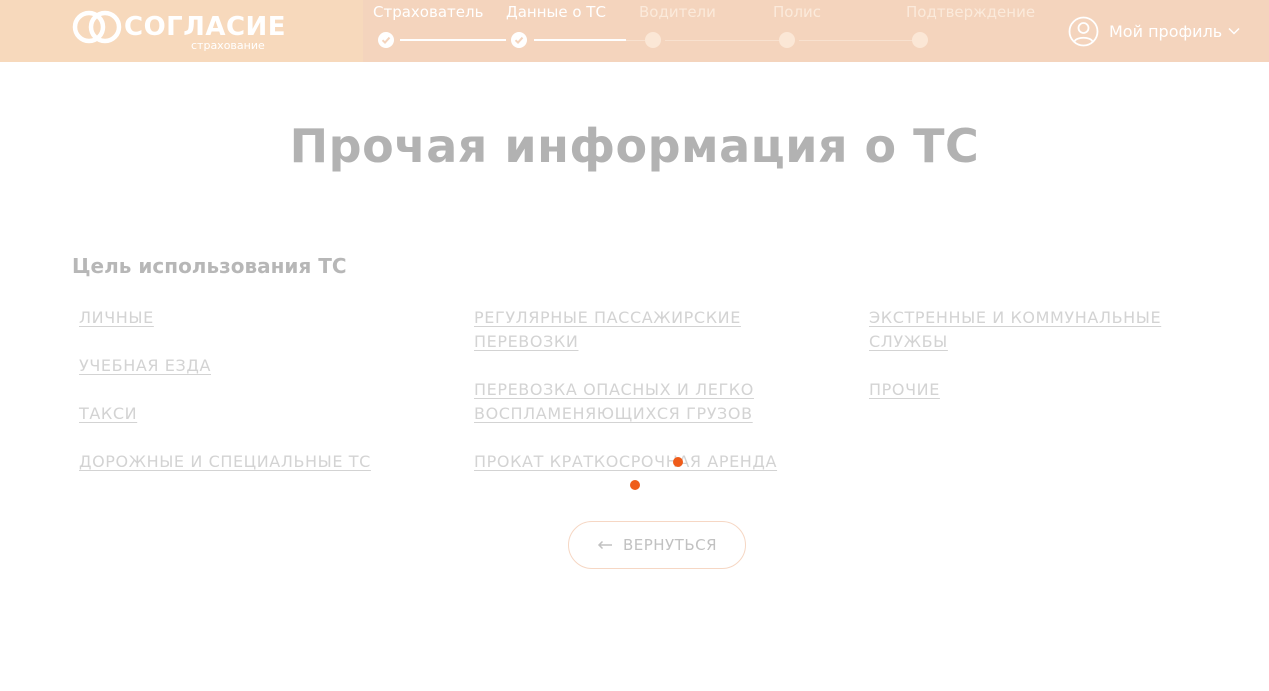 This screenshot has width=1269, height=691. Describe the element at coordinates (908, 342) in the screenshot. I see `option-emergency-line2: СЛУЖБЫ` at that location.